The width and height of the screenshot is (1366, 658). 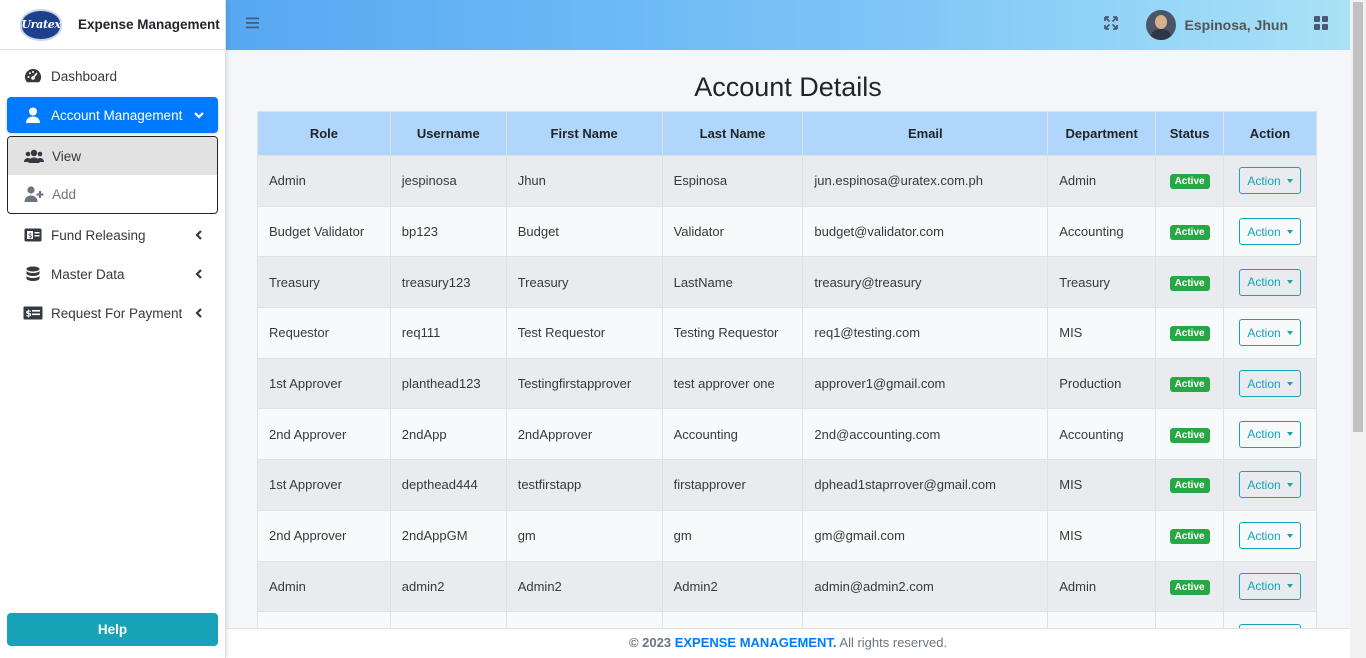 I want to click on cell-role: 1st Approver, so click(x=324, y=485).